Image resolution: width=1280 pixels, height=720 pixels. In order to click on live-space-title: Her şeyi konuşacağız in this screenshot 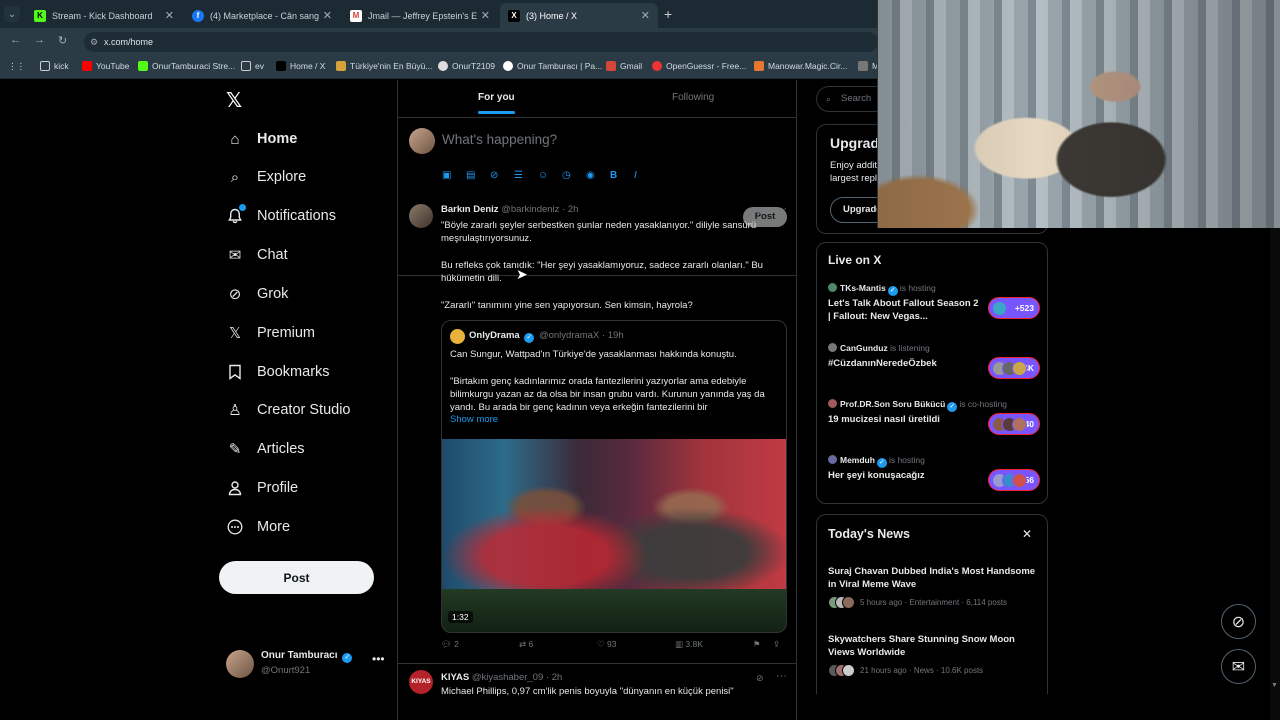, I will do `click(876, 475)`.